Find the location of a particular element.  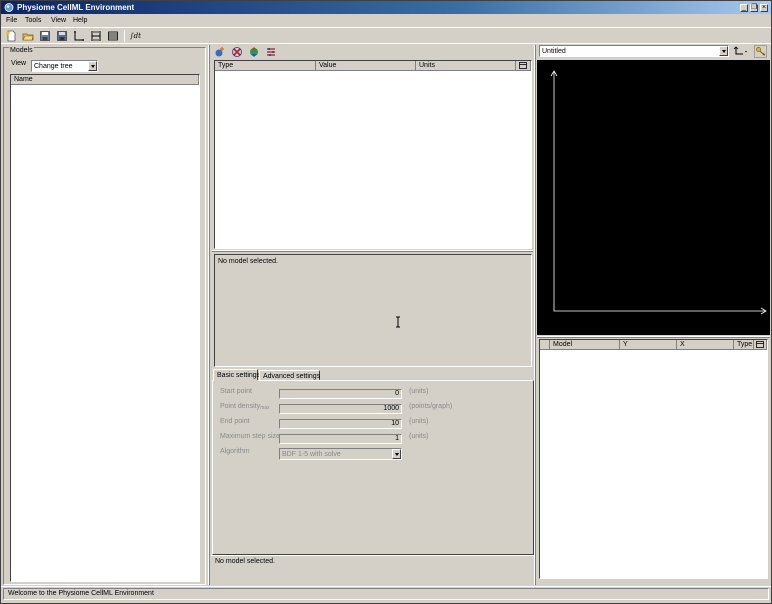

models-group-label: Models is located at coordinates (21, 50).